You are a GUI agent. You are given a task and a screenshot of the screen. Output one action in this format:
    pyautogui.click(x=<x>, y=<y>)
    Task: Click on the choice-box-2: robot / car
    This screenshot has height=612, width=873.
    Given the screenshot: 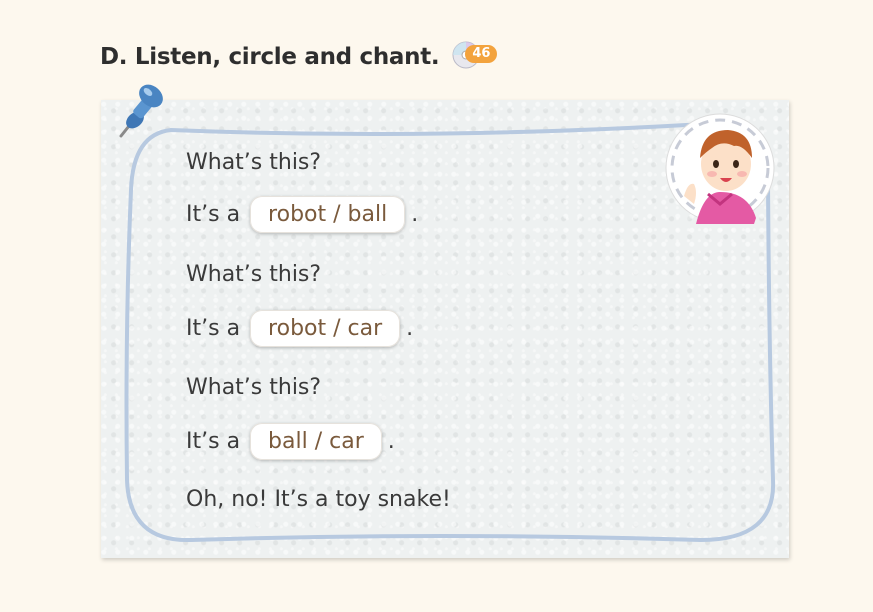 What is the action you would take?
    pyautogui.click(x=325, y=328)
    